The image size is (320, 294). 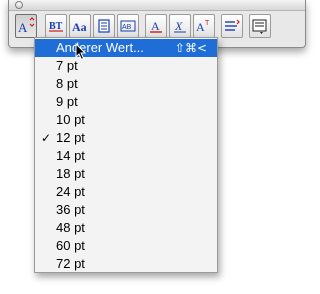 I want to click on menu-item-label: 72 pt, so click(x=70, y=263).